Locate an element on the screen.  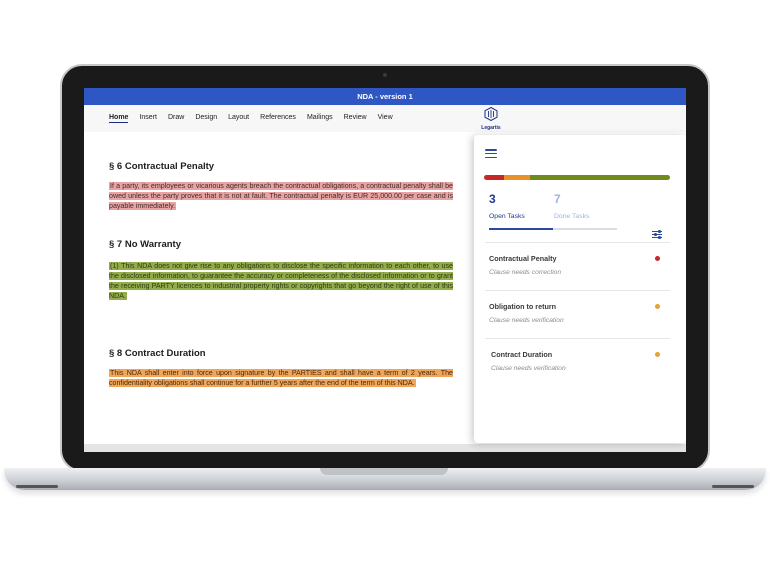
filter-settings-icon is located at coordinates (657, 234).